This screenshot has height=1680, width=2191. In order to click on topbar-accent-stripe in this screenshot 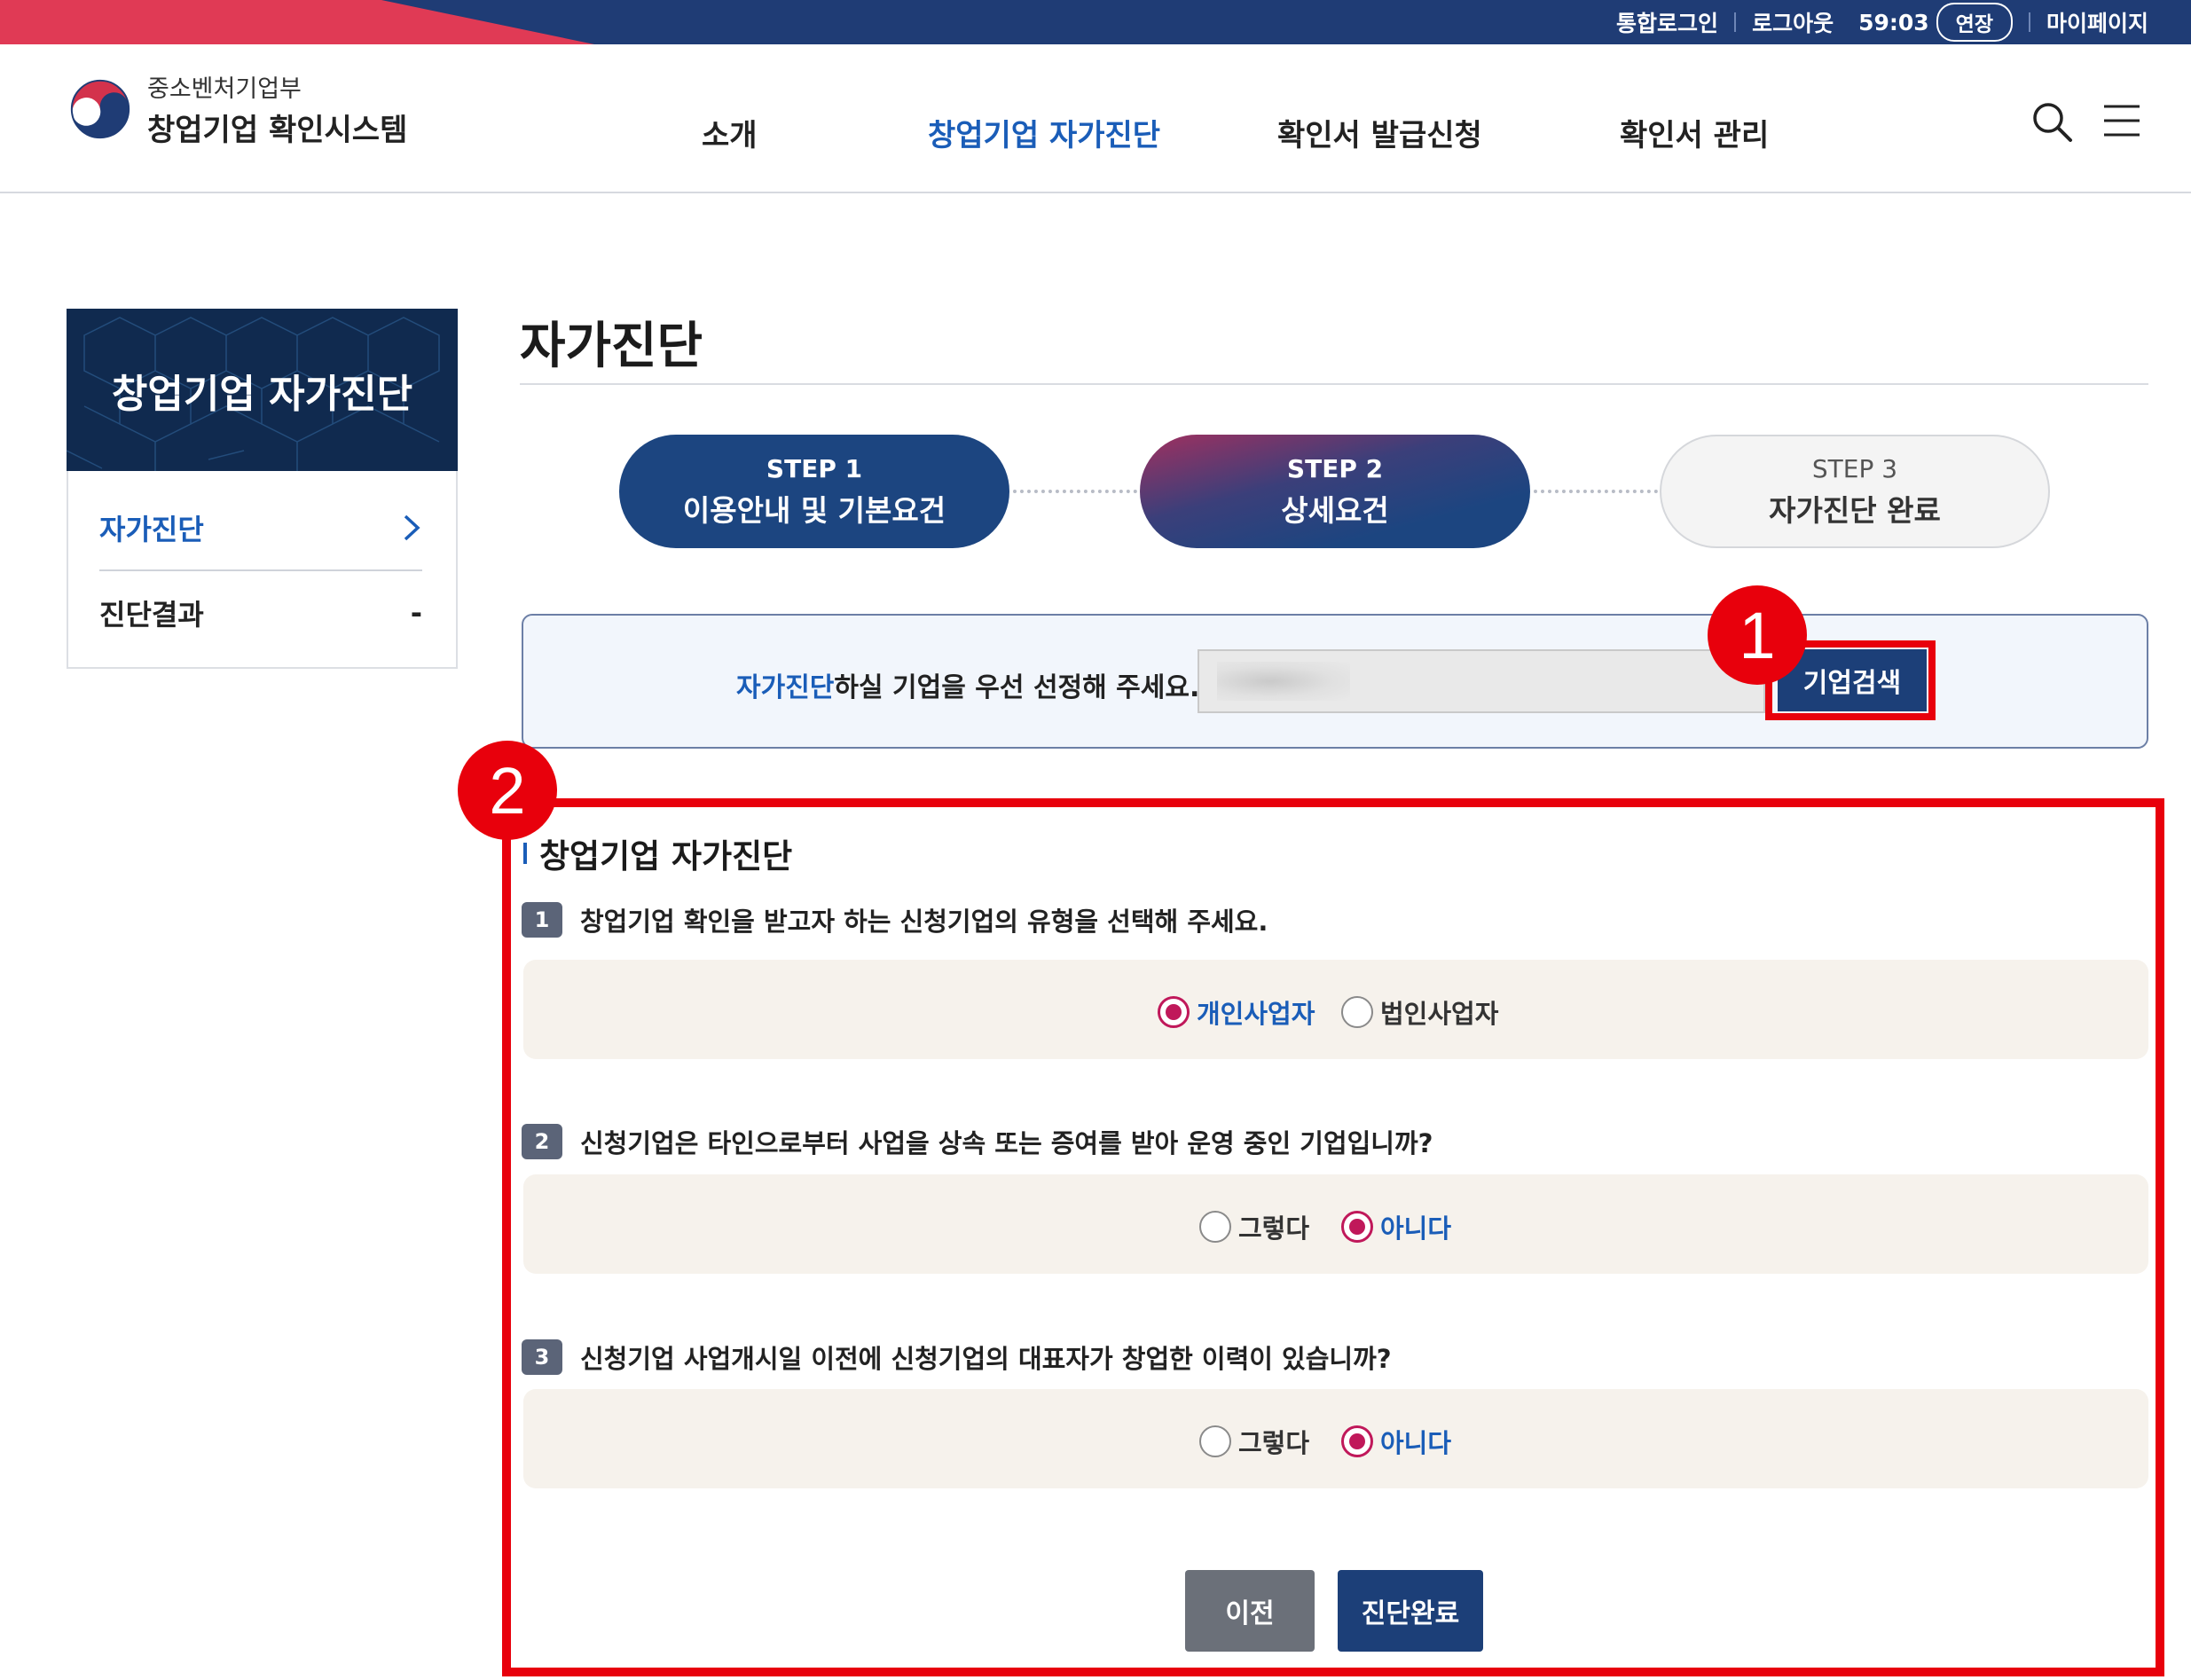, I will do `click(297, 22)`.